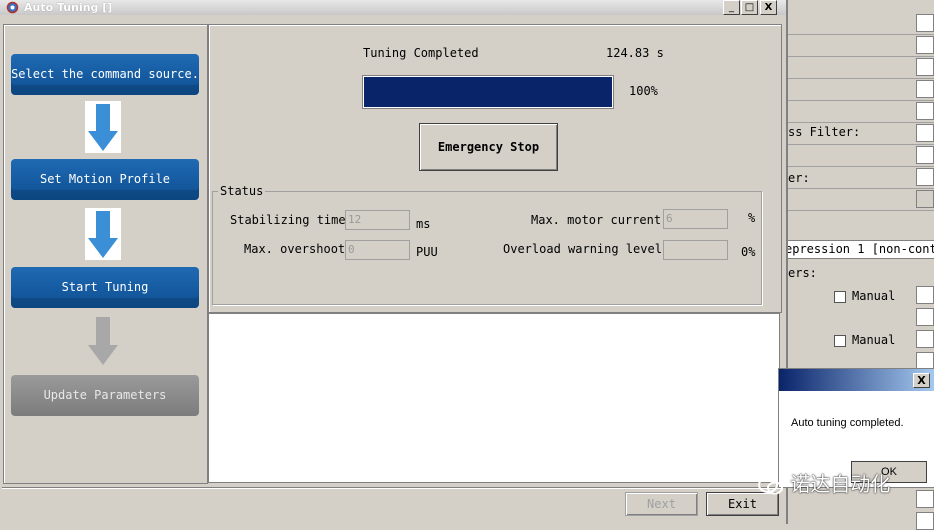  Describe the element at coordinates (731, 7) in the screenshot. I see `minimize-button: _` at that location.